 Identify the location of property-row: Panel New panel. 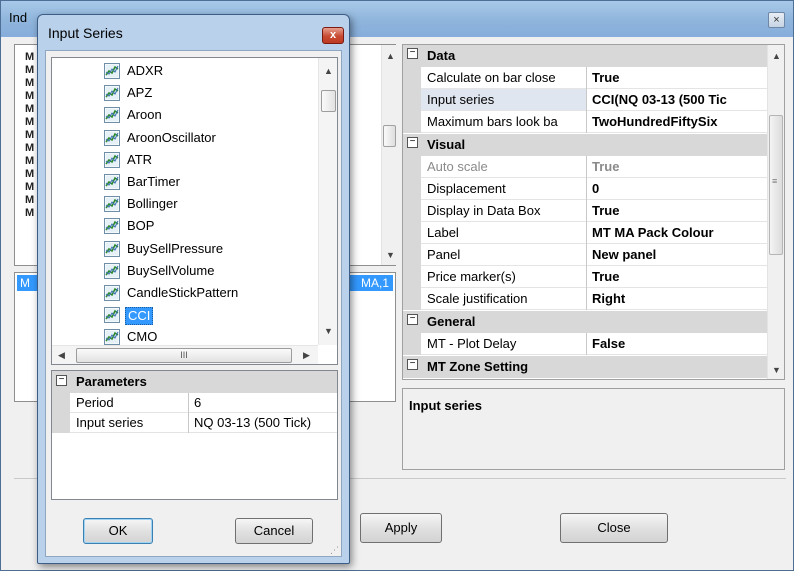
(585, 255).